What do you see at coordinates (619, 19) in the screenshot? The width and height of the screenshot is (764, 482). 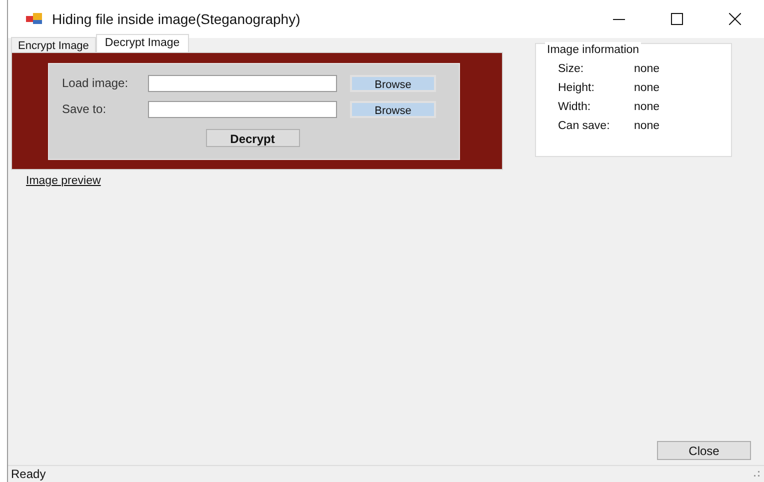 I see `minimize-icon` at bounding box center [619, 19].